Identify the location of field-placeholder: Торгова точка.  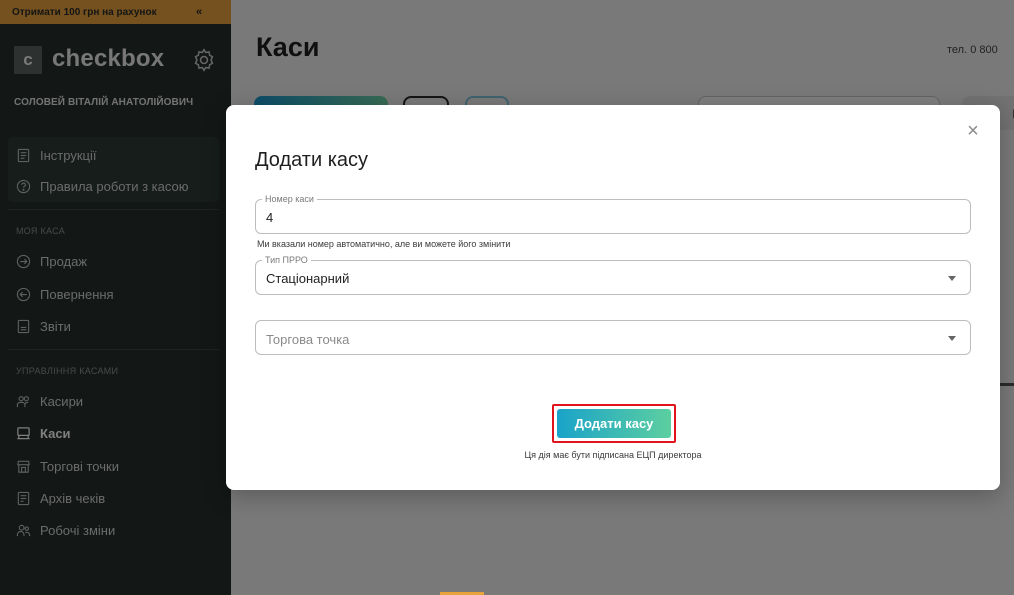
(308, 339).